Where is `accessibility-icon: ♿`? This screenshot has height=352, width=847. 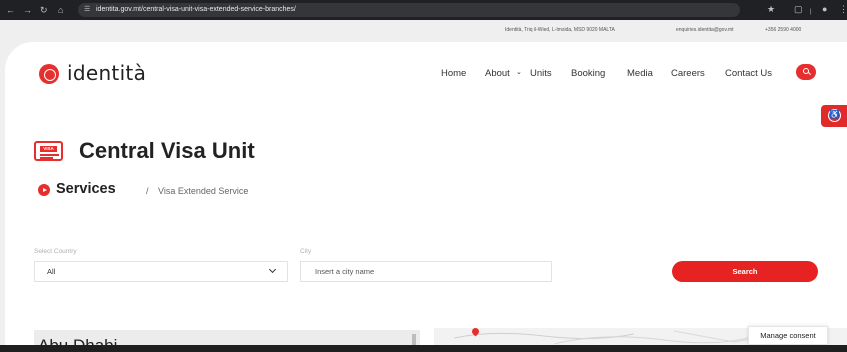
accessibility-icon: ♿ is located at coordinates (834, 116).